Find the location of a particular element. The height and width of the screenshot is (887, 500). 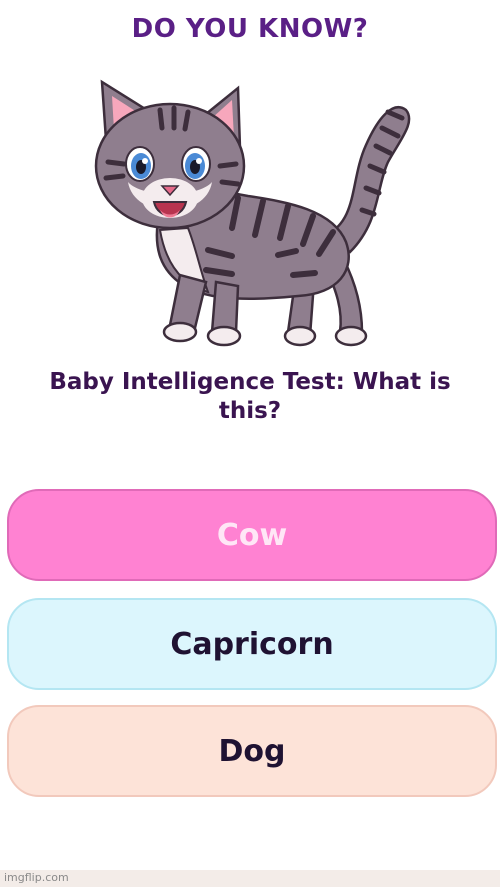

question-line-2: this? is located at coordinates (250, 411).